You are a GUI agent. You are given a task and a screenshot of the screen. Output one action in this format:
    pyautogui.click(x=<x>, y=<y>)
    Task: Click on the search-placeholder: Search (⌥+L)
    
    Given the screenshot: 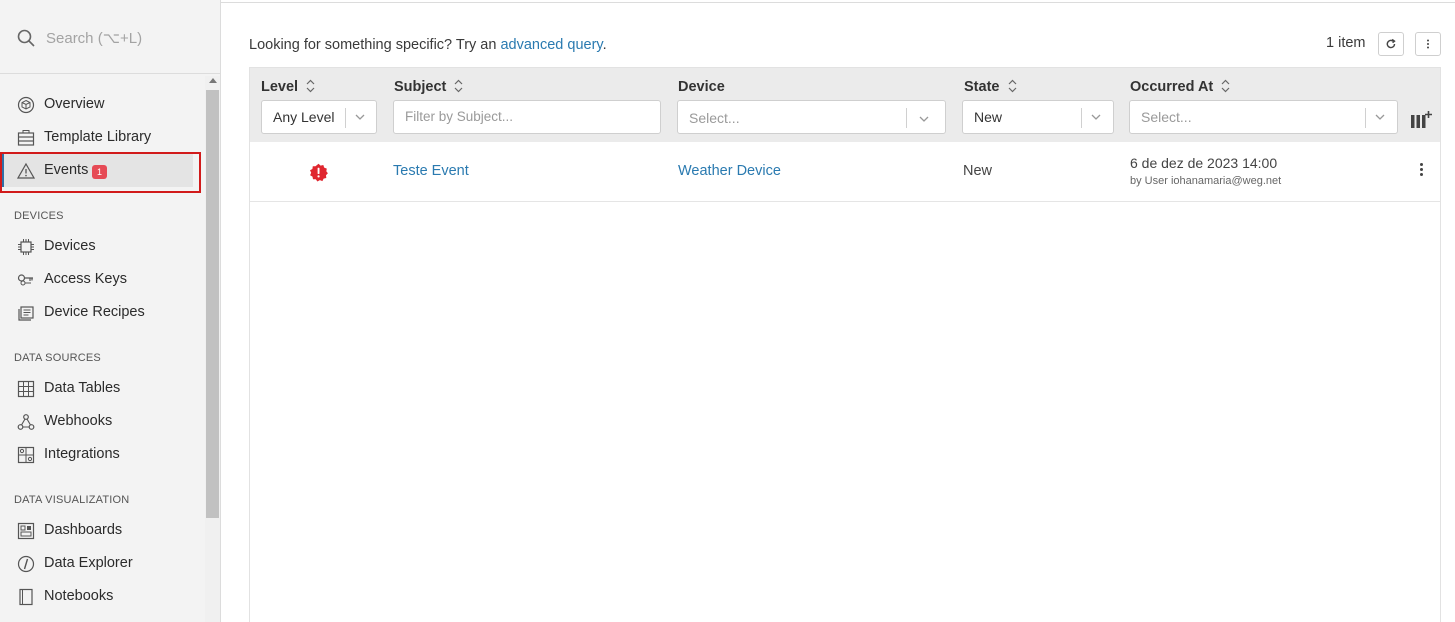 What is the action you would take?
    pyautogui.click(x=94, y=38)
    